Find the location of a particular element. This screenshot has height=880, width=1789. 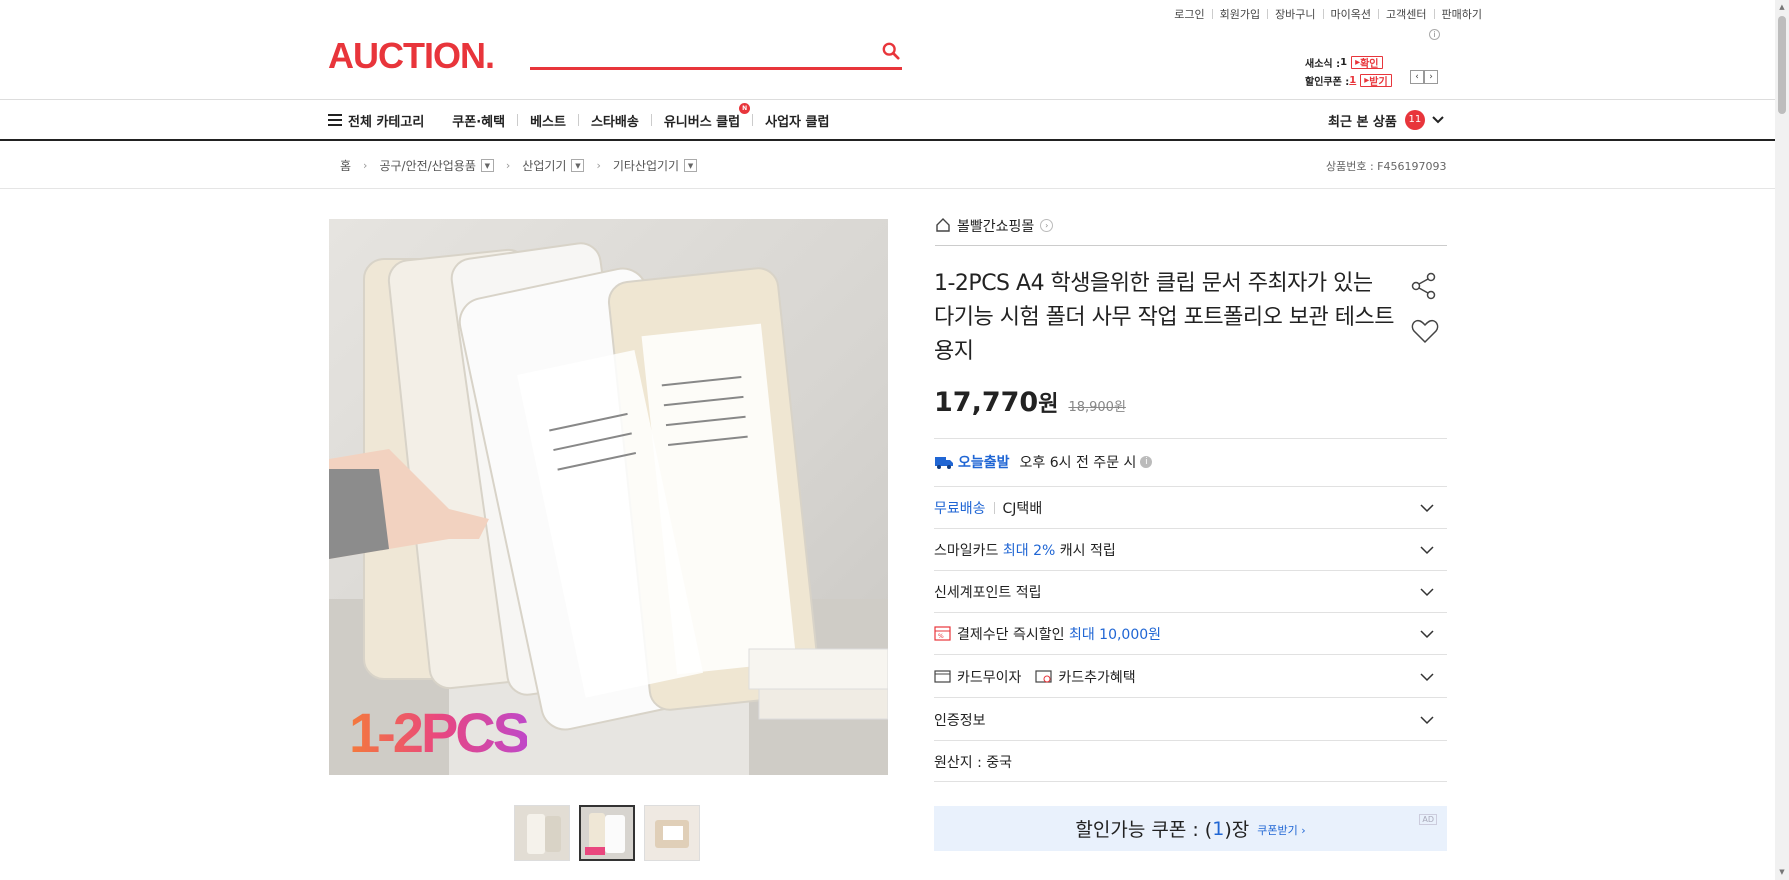

recent-viewed-button: 최근 본 상품 11 is located at coordinates (1386, 120).